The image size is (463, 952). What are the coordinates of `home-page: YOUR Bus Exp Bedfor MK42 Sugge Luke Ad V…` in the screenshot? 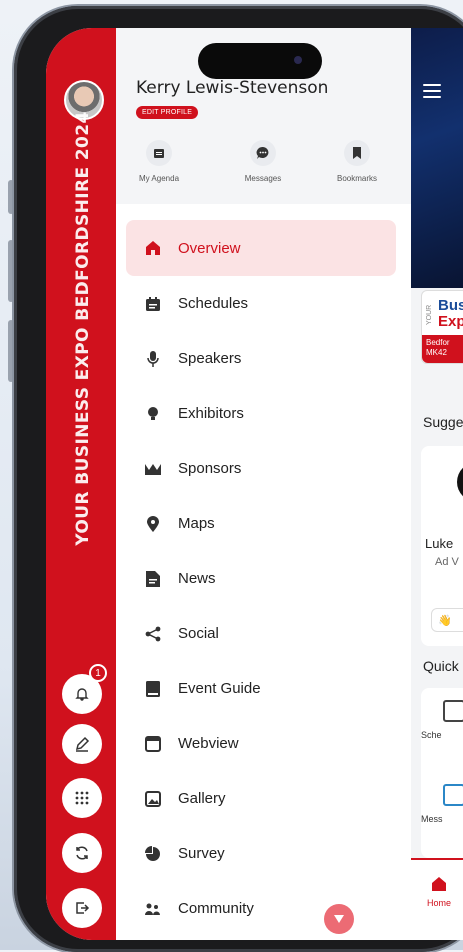 It's located at (437, 484).